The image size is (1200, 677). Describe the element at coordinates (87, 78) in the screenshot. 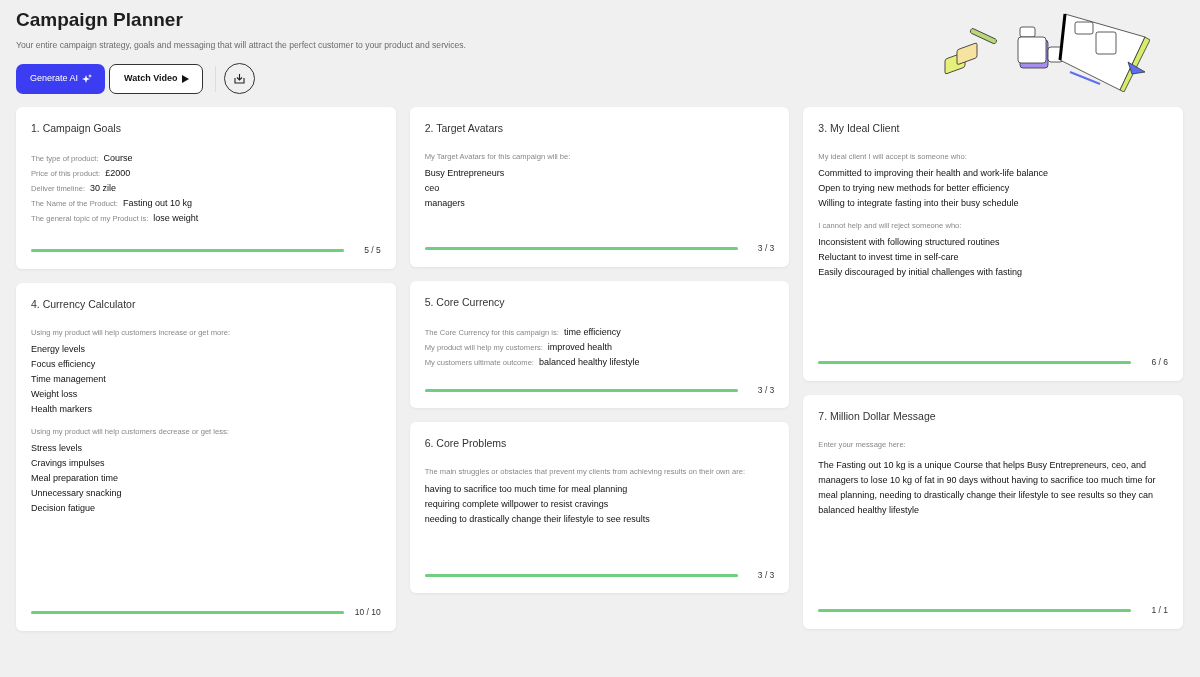

I see `sparkle-icon` at that location.